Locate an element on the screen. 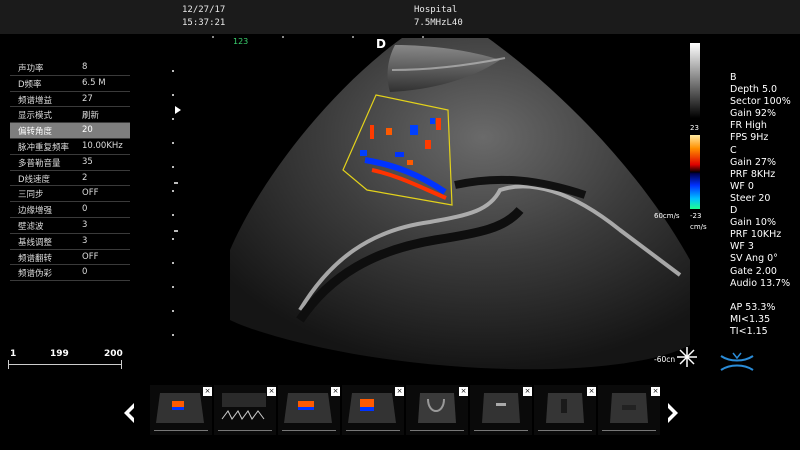 Image resolution: width=800 pixels, height=450 pixels. rp-fps: FPS 9Hz is located at coordinates (749, 138).